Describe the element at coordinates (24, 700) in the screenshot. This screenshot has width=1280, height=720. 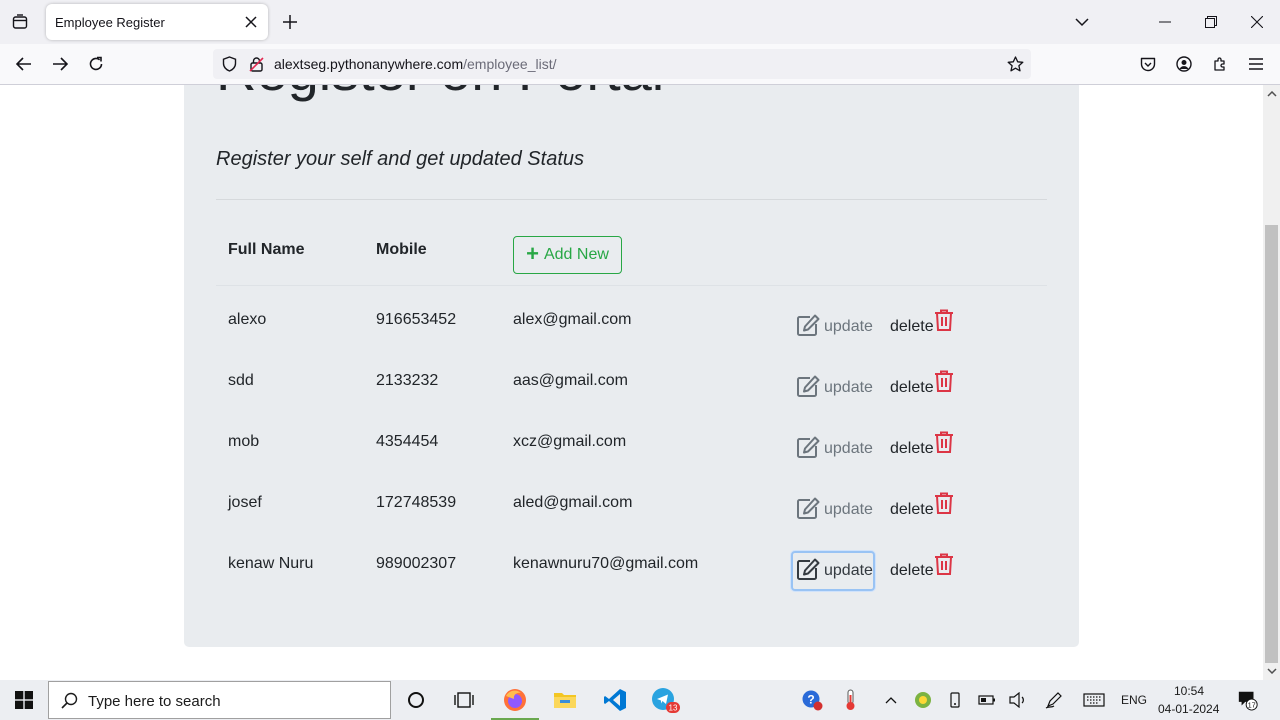
I see `windows-start-icon` at that location.